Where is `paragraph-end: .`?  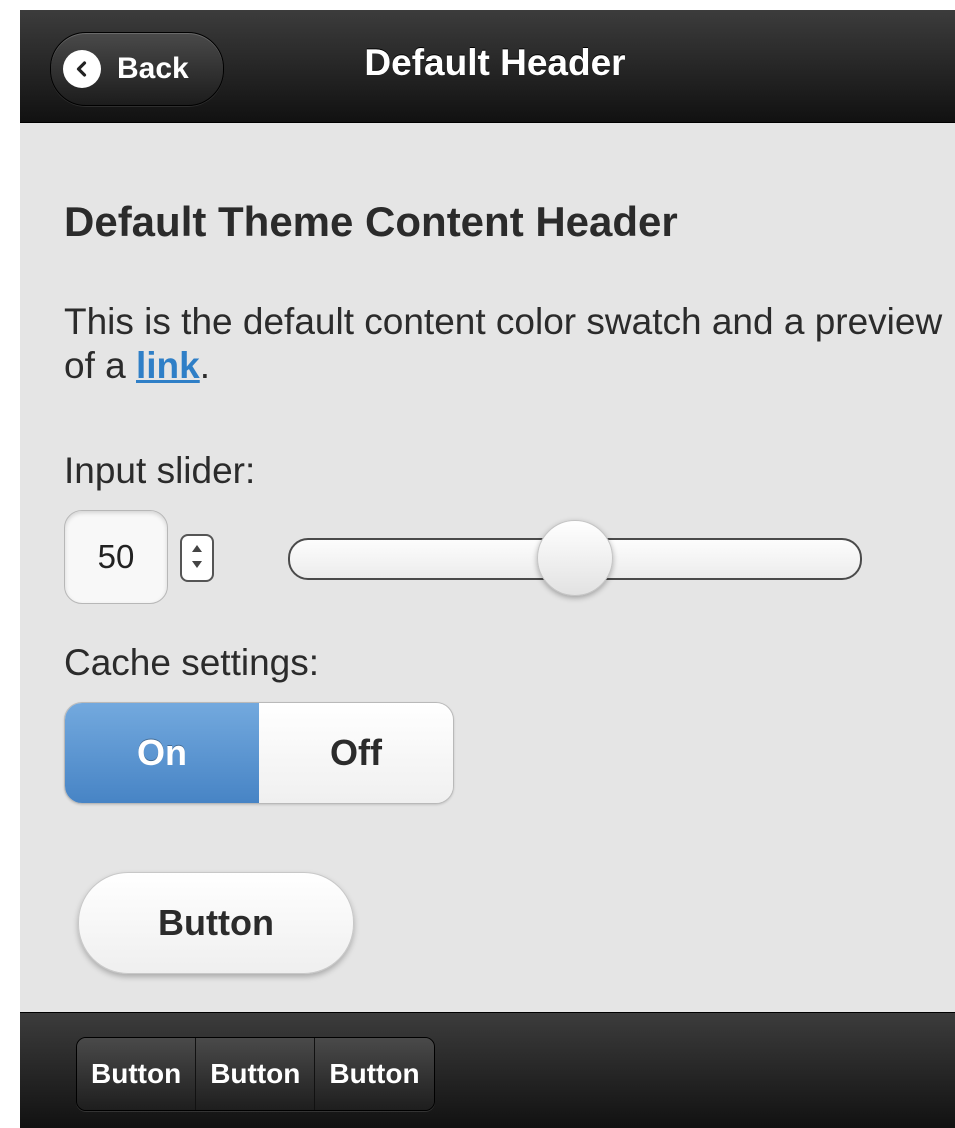 paragraph-end: . is located at coordinates (205, 365).